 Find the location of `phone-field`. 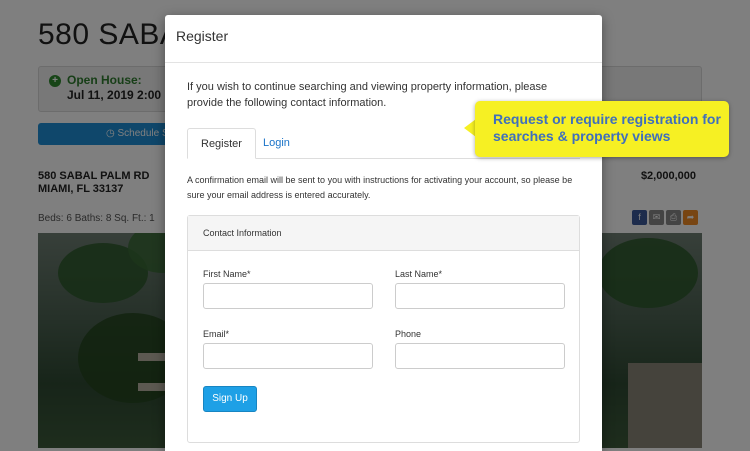

phone-field is located at coordinates (480, 356).